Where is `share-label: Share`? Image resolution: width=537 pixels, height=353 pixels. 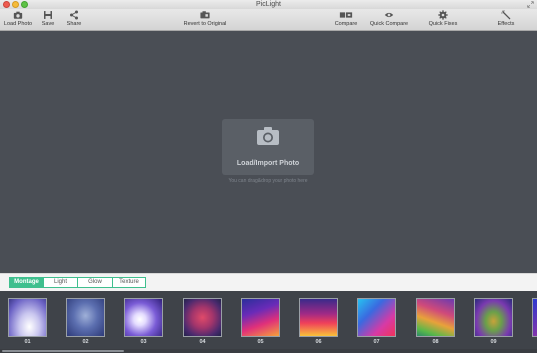
share-label: Share is located at coordinates (74, 24).